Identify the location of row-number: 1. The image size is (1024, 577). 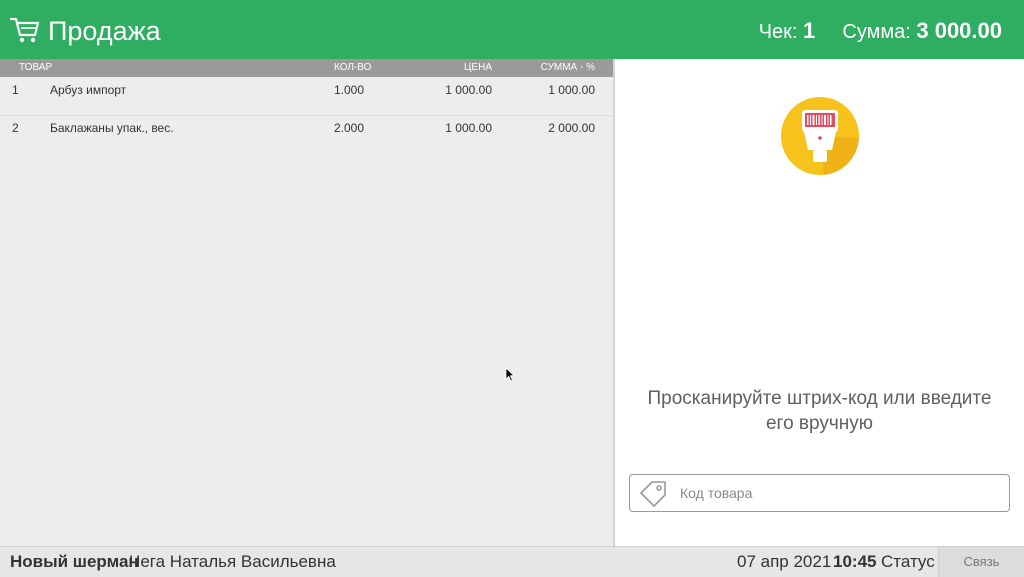
(15, 90).